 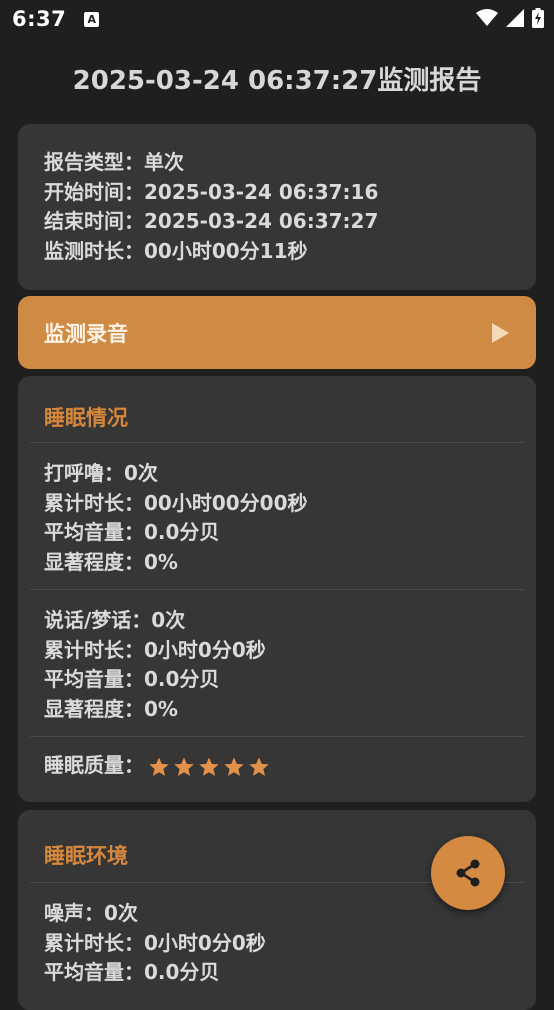 What do you see at coordinates (94, 765) in the screenshot?
I see `sleep-quality-label: 睡眠质量：` at bounding box center [94, 765].